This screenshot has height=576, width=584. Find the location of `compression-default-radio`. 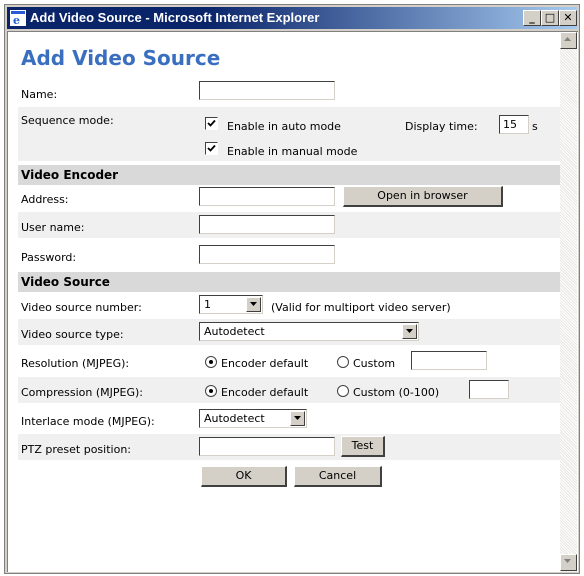

compression-default-radio is located at coordinates (211, 391).